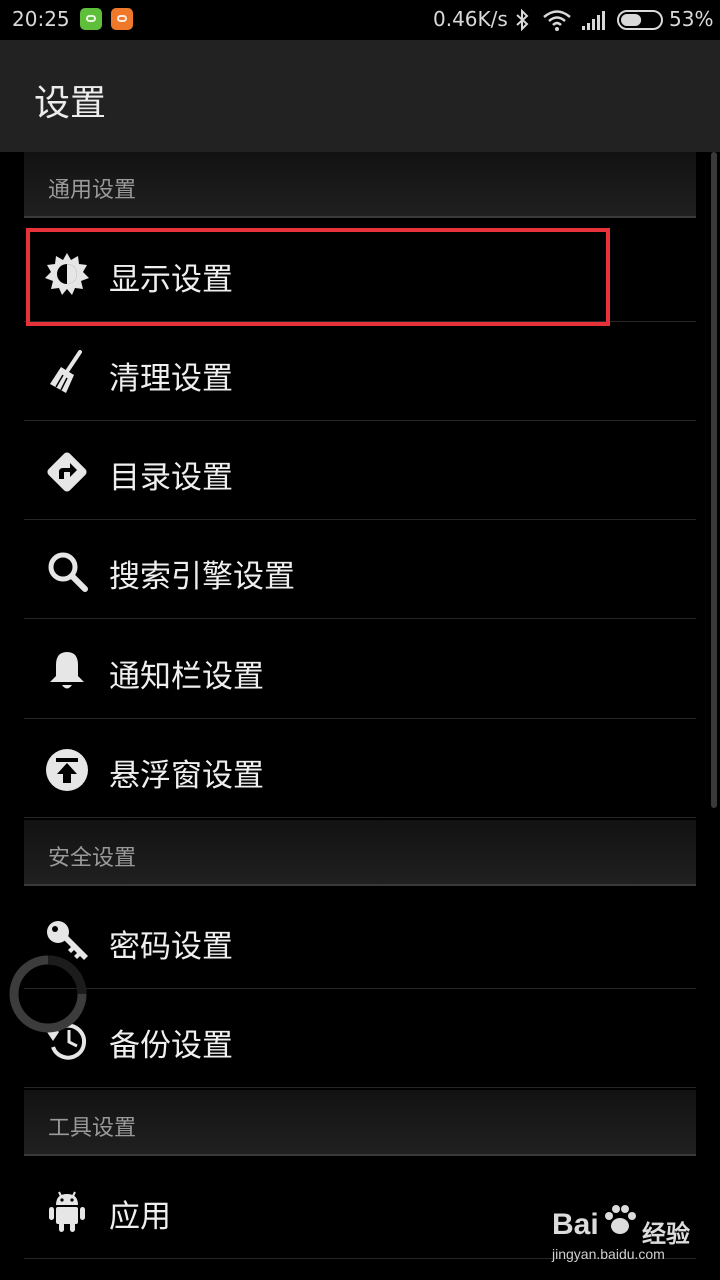  I want to click on settings-item-cleanup: 清理设置, so click(360, 371).